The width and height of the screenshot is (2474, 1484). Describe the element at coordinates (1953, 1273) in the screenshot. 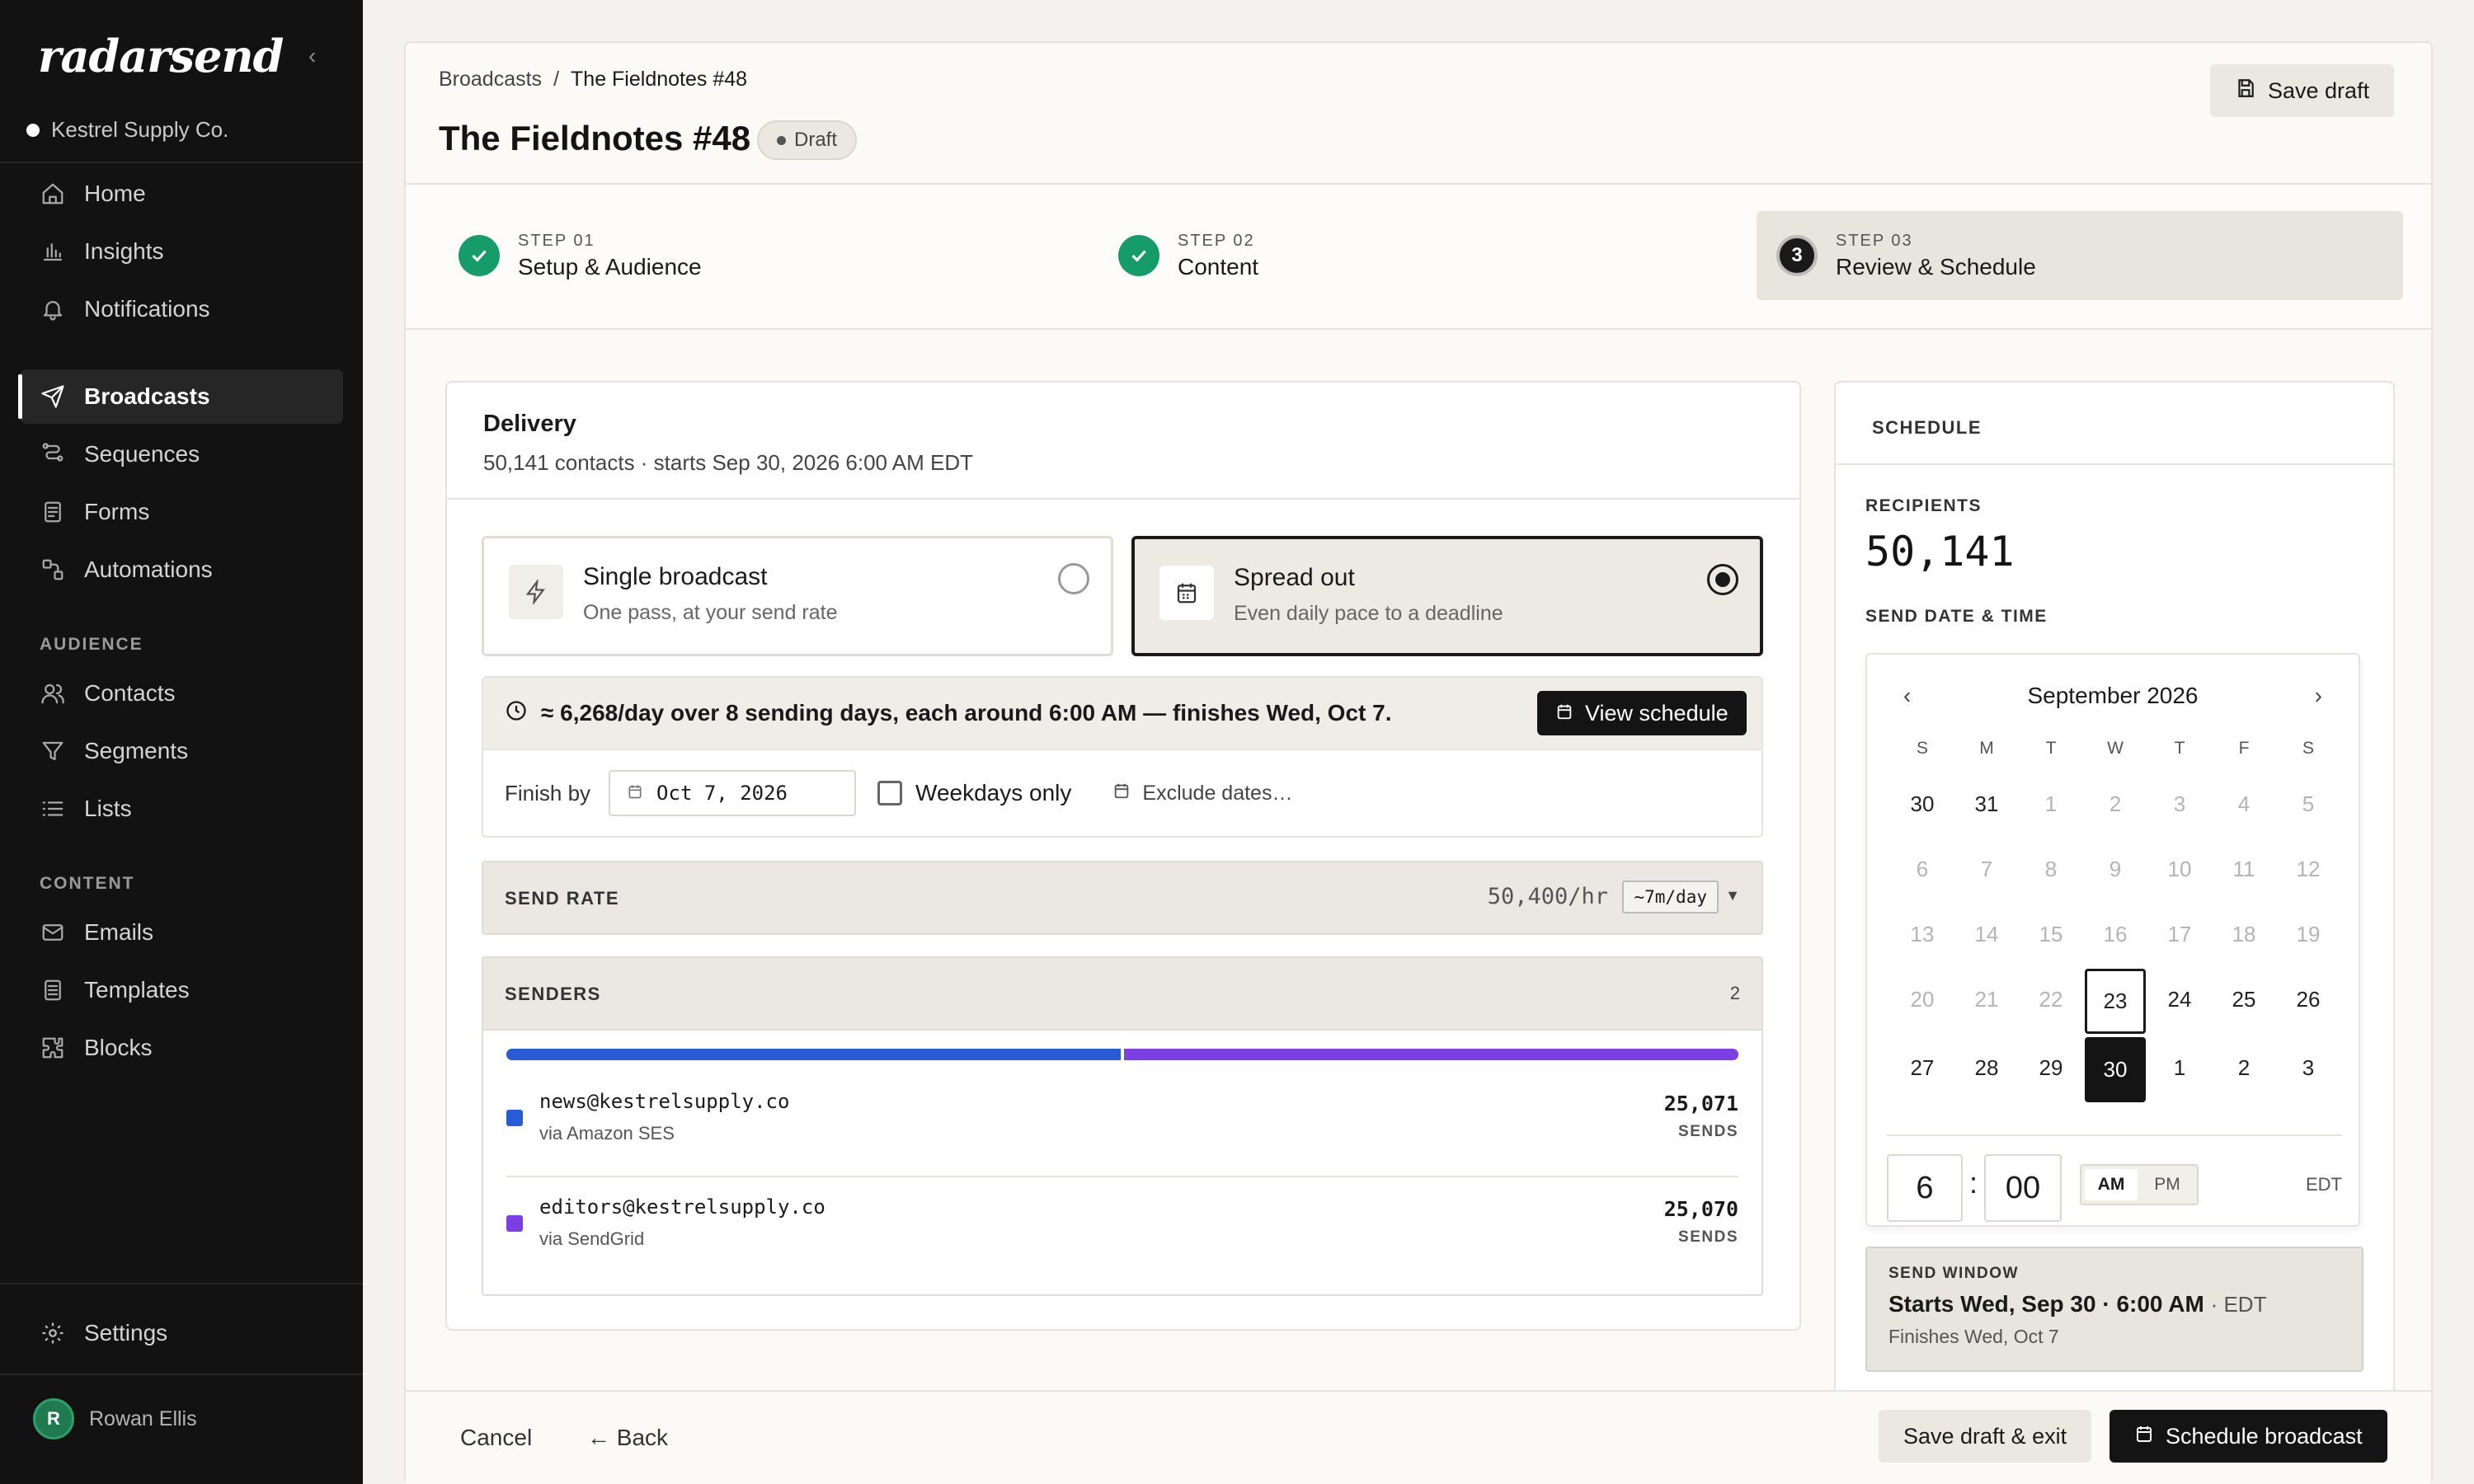

I see `send-window-label: SEND WINDOW` at that location.